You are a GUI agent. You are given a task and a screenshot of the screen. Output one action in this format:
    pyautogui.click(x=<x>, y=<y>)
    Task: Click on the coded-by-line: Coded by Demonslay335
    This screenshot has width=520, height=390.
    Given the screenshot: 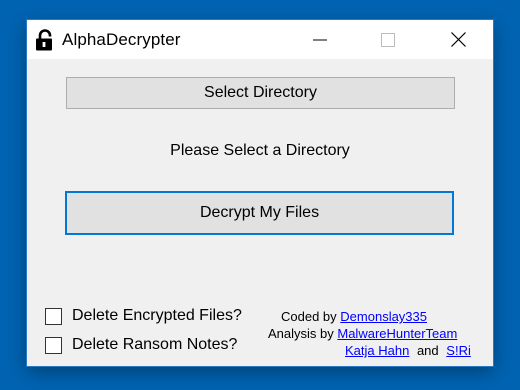 What is the action you would take?
    pyautogui.click(x=354, y=316)
    